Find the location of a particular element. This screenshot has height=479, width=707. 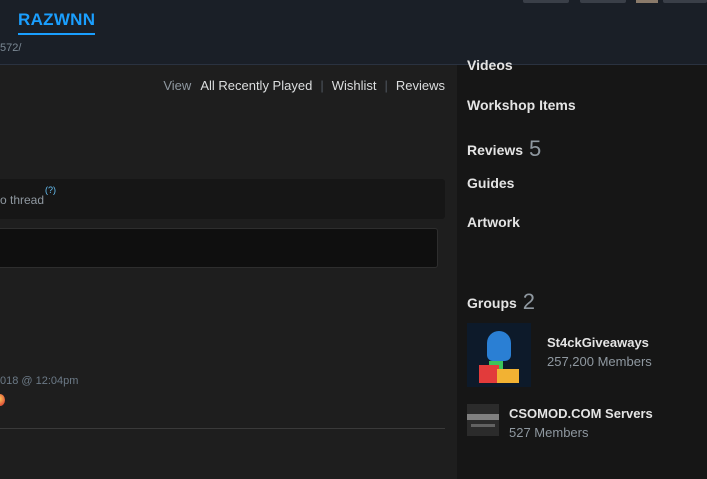

group-item: St4ckGiveaways 257,200 Members is located at coordinates (559, 355).